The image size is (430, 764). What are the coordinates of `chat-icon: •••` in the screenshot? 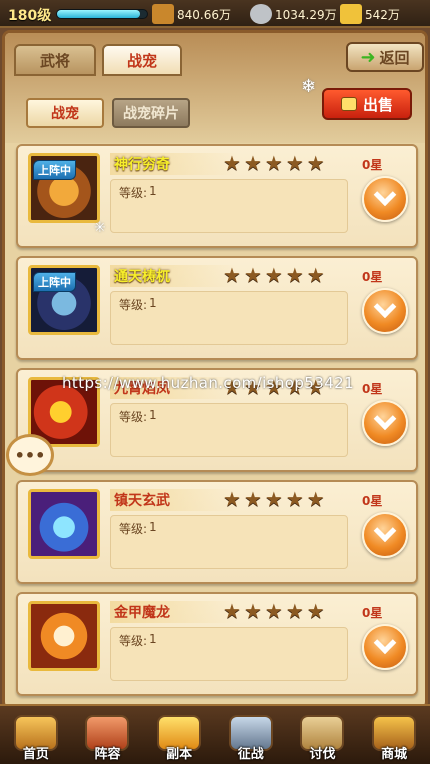 It's located at (30, 455).